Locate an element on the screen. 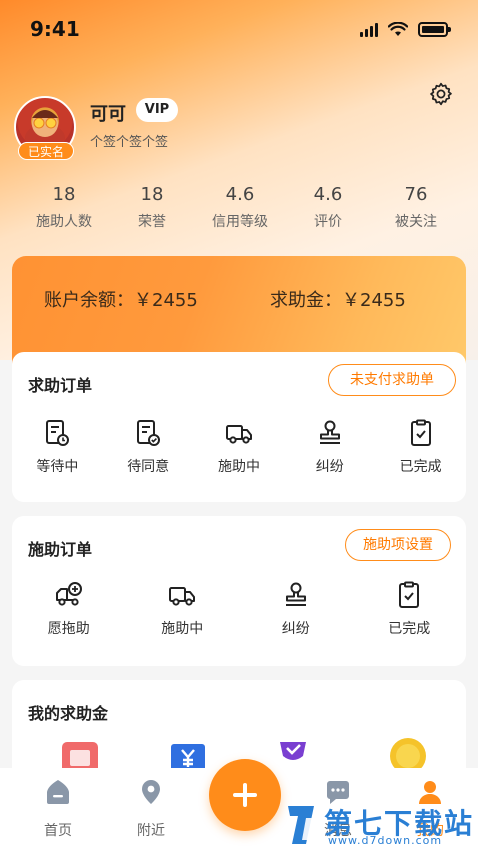  assist-willing-label: 愿拖助 is located at coordinates (68, 629).